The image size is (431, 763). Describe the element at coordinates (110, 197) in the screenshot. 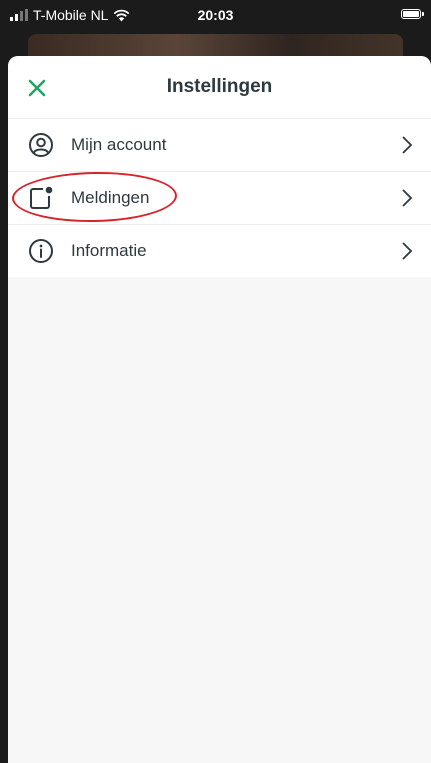

I see `menu-item-label: Meldingen` at that location.